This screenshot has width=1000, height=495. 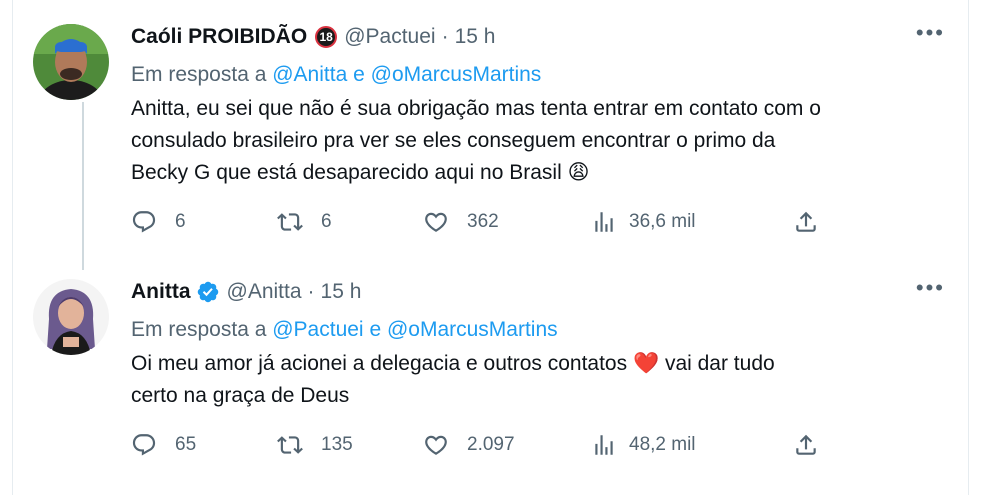 I want to click on tweet-actions: 6 6 362 36,6 mil, so click(x=547, y=222).